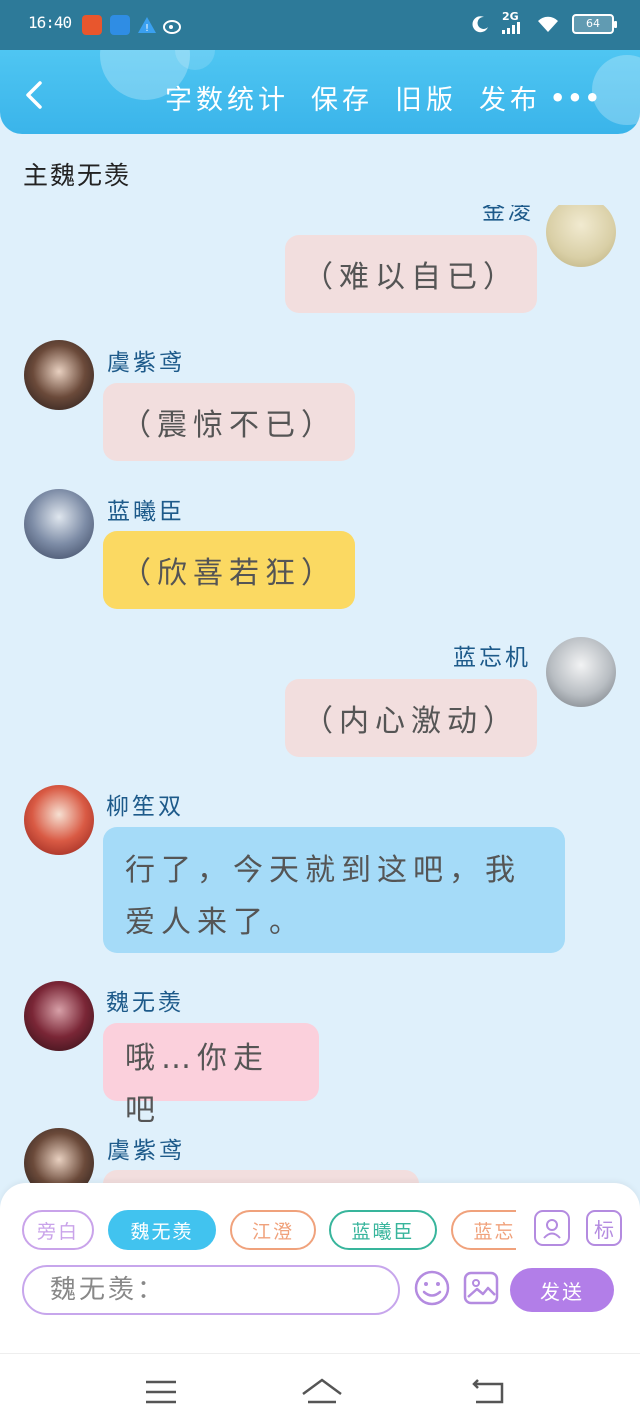 Image resolution: width=640 pixels, height=1427 pixels. I want to click on back-nav-button, so click(488, 1392).